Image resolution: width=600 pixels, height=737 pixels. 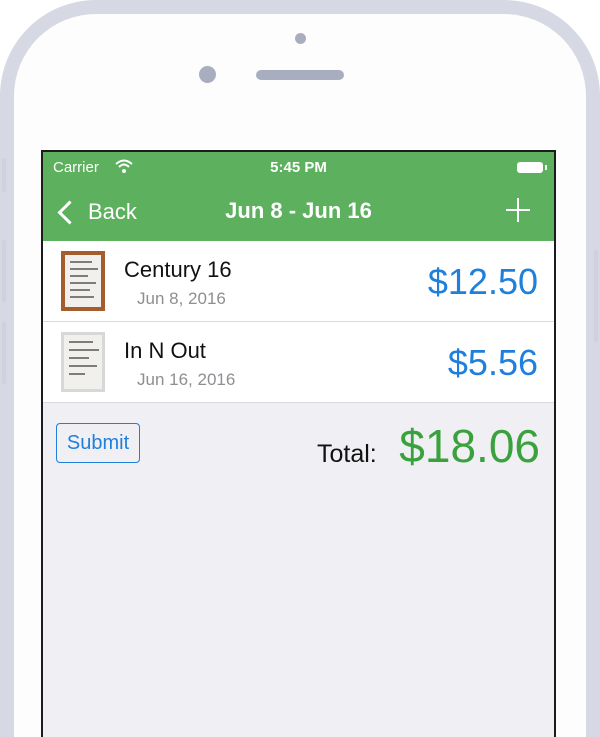 What do you see at coordinates (207, 74) in the screenshot?
I see `proximity-sensor` at bounding box center [207, 74].